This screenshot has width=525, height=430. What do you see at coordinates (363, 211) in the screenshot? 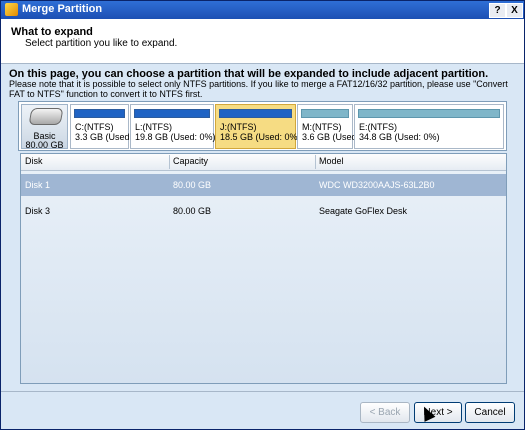
I see `cell-model: Seagate GoFlex Desk` at bounding box center [363, 211].